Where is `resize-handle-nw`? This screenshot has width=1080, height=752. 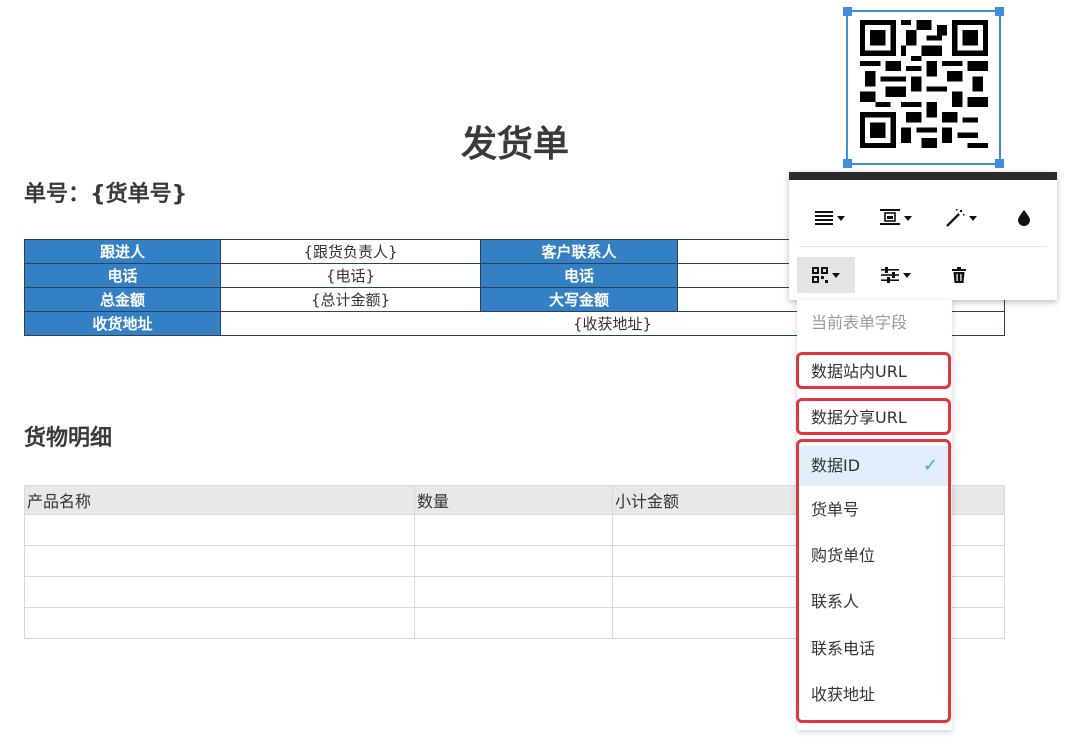
resize-handle-nw is located at coordinates (847, 11).